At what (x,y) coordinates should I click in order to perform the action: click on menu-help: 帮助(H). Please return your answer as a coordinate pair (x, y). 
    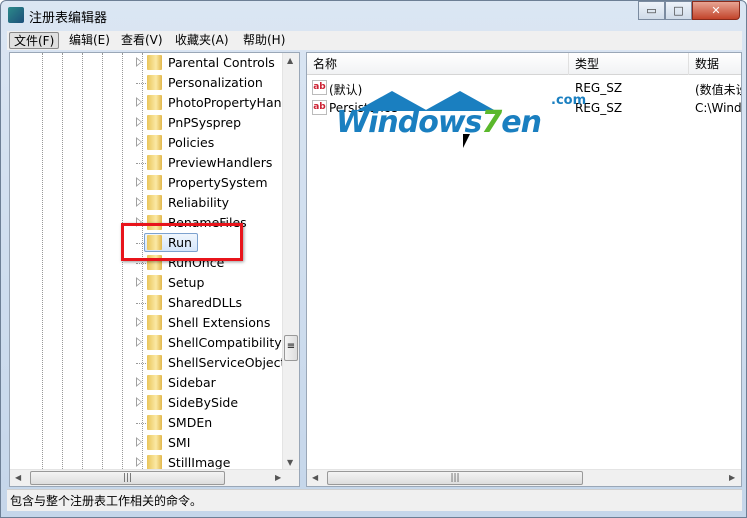
    Looking at the image, I should click on (264, 40).